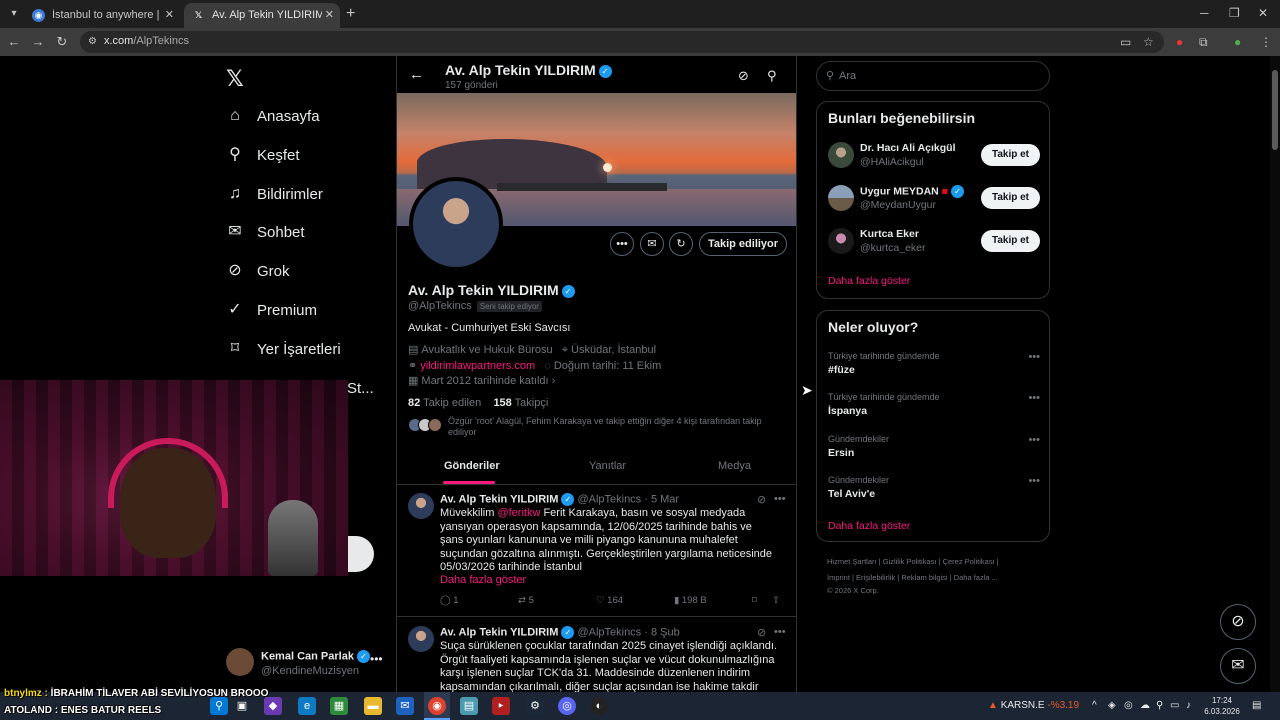 Image resolution: width=1280 pixels, height=720 pixels. What do you see at coordinates (416, 74) in the screenshot?
I see `back-arrow-icon: ←` at bounding box center [416, 74].